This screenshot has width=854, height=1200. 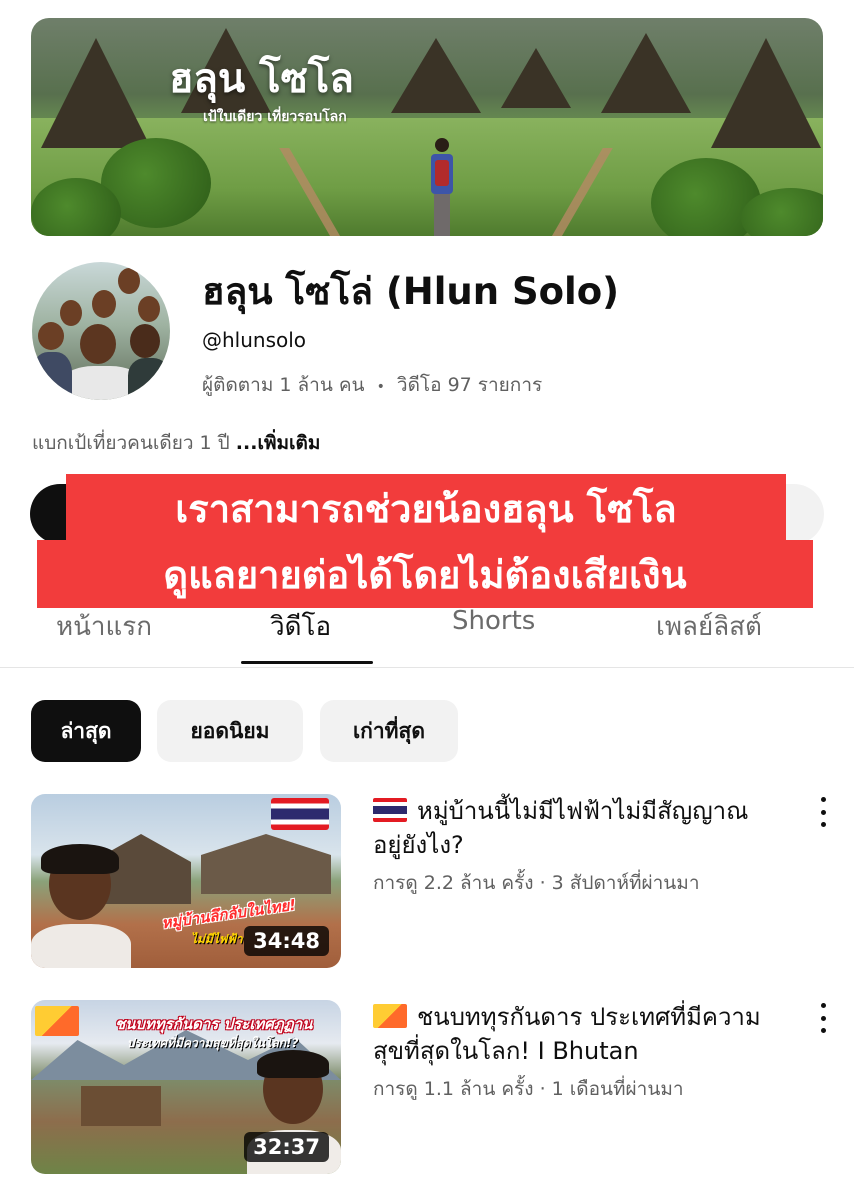 I want to click on traveler-figure, so click(x=442, y=187).